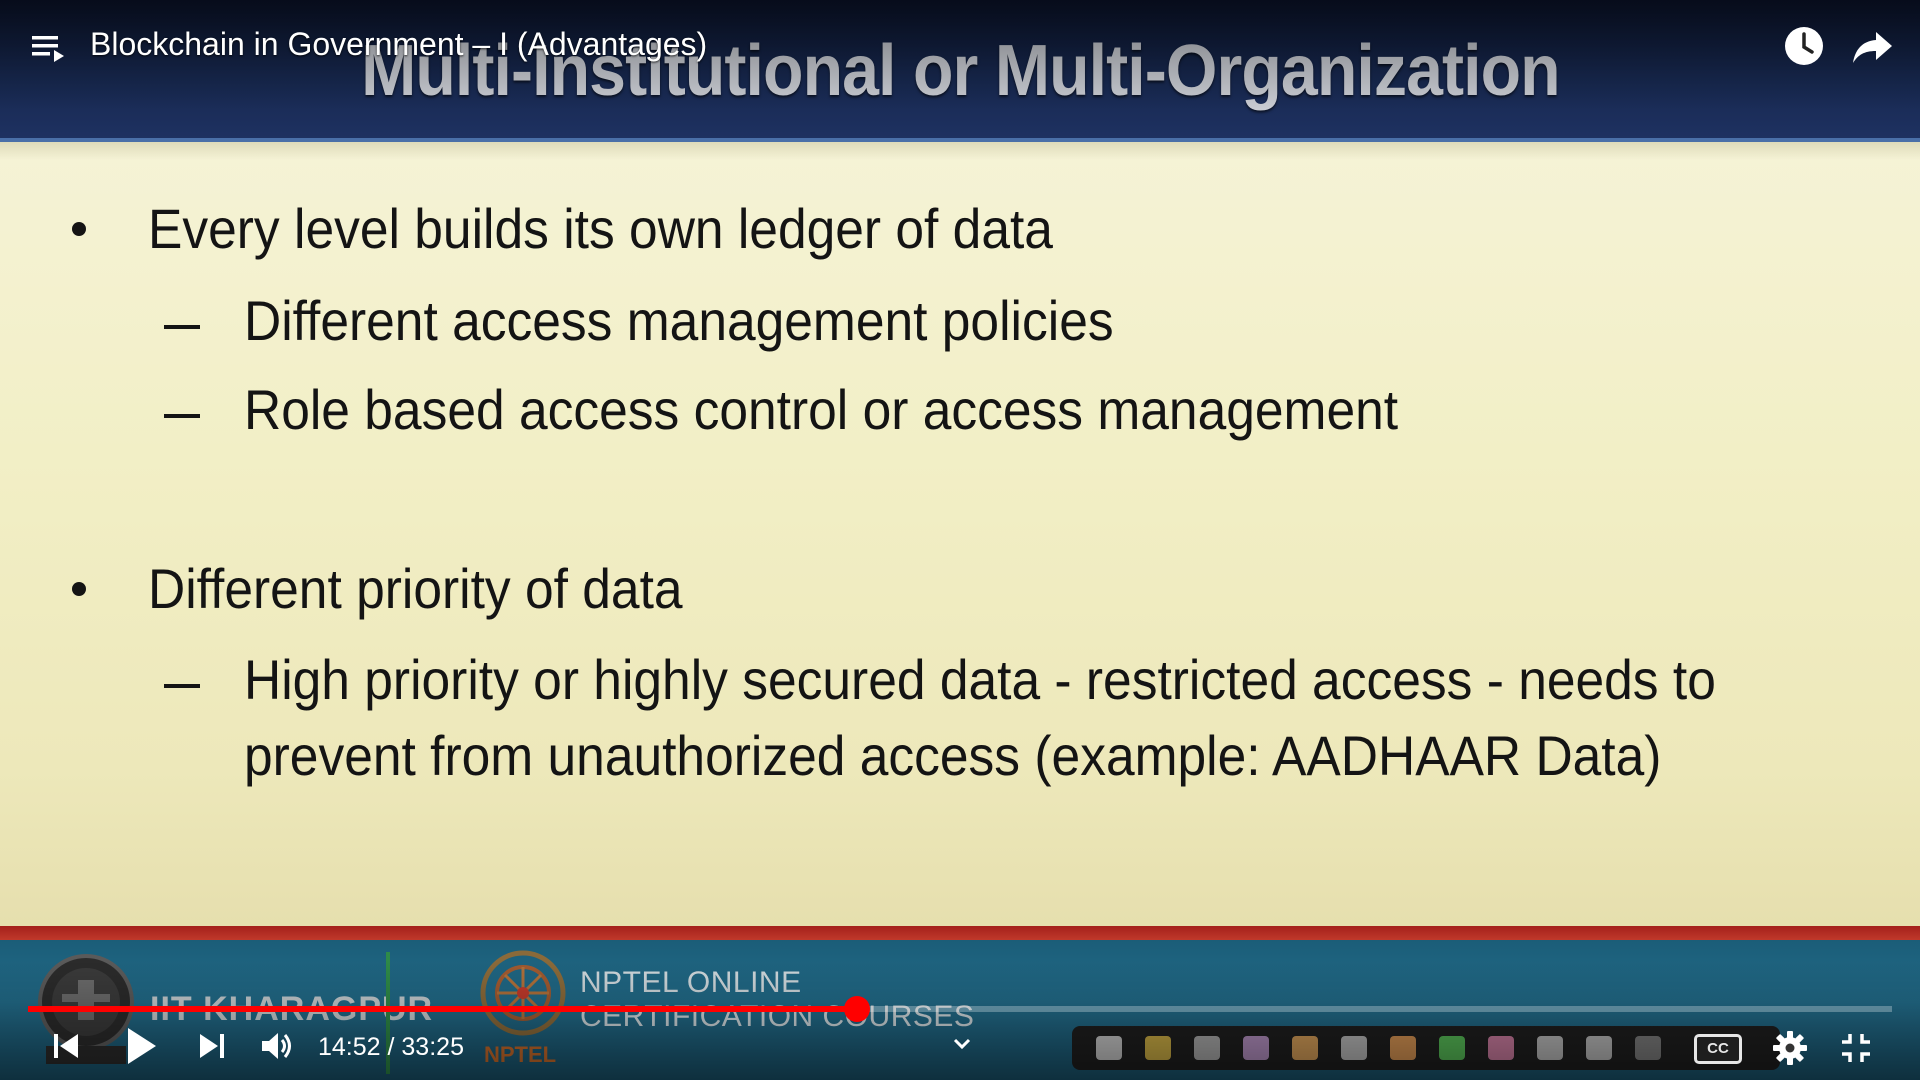 The height and width of the screenshot is (1080, 1920). I want to click on bullet-text: Different priority of data, so click(415, 588).